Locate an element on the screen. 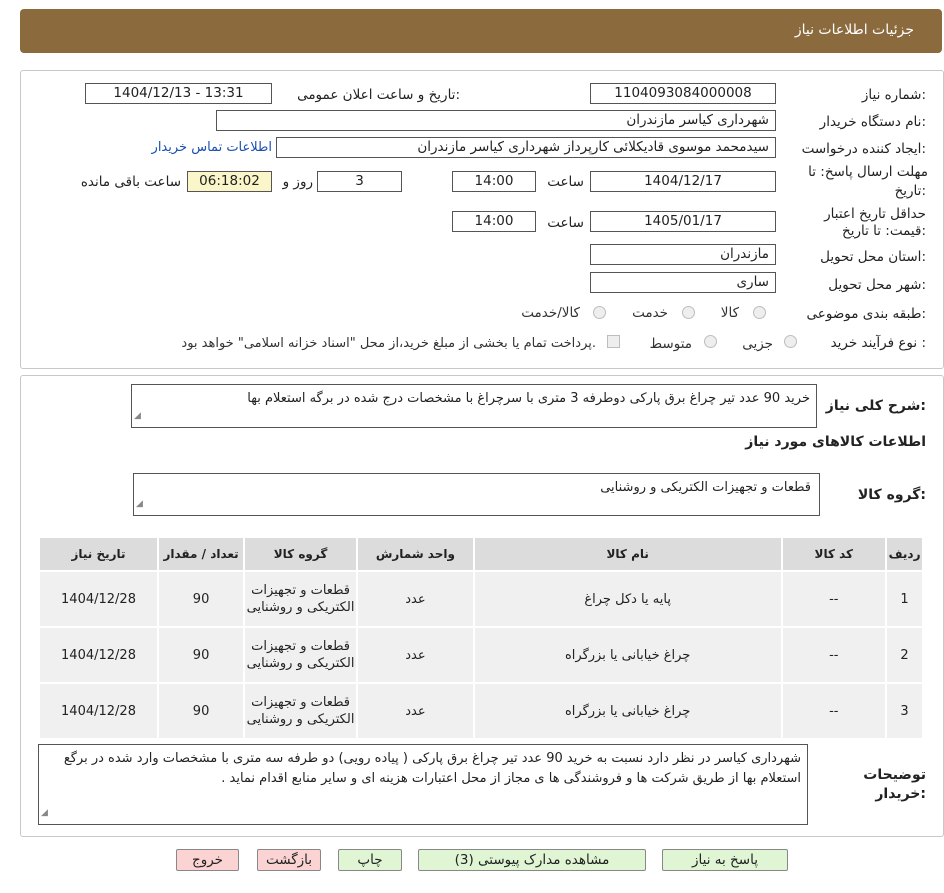 This screenshot has width=944, height=893. print-button: چاپ is located at coordinates (370, 860).